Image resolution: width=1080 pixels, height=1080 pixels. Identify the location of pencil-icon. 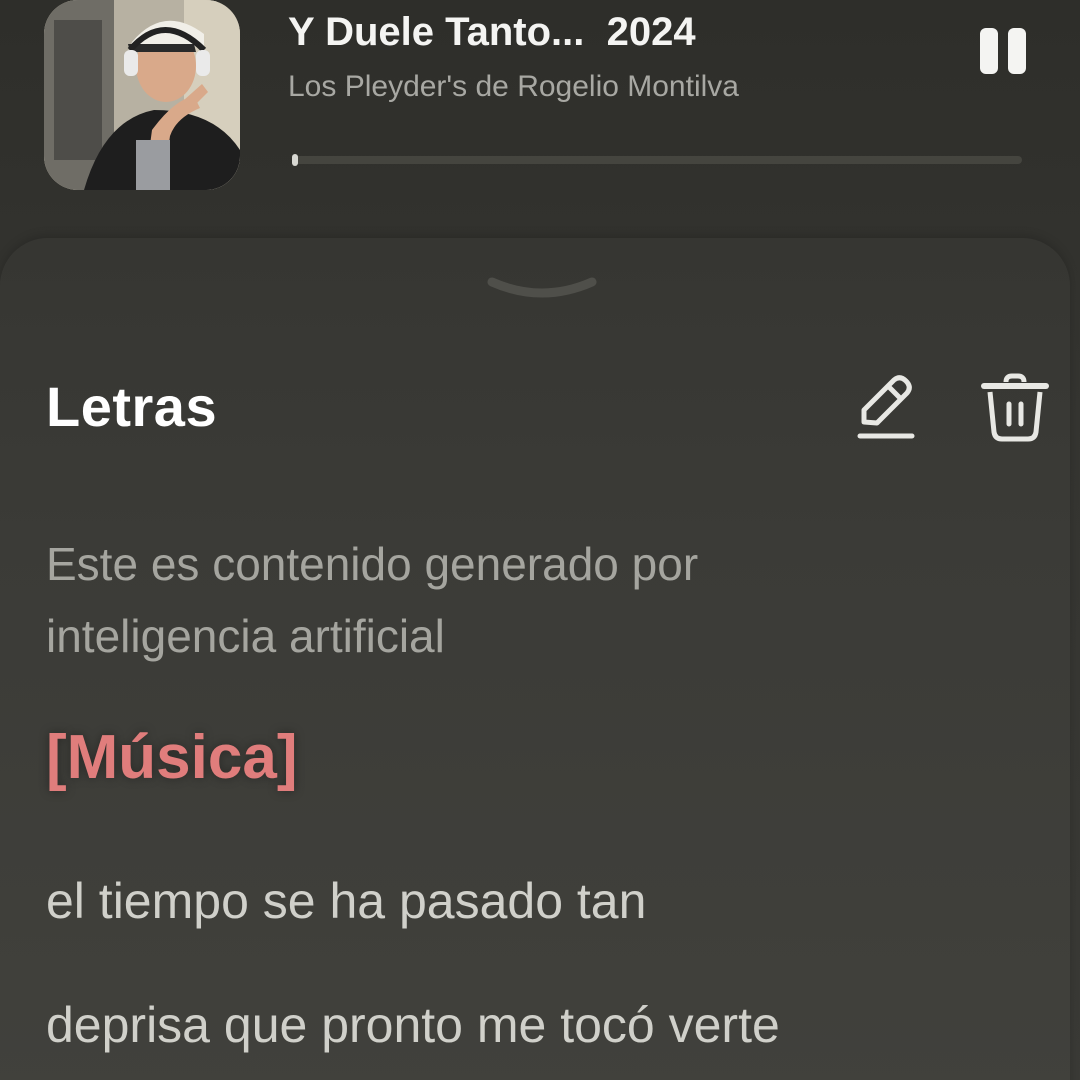
(886, 407).